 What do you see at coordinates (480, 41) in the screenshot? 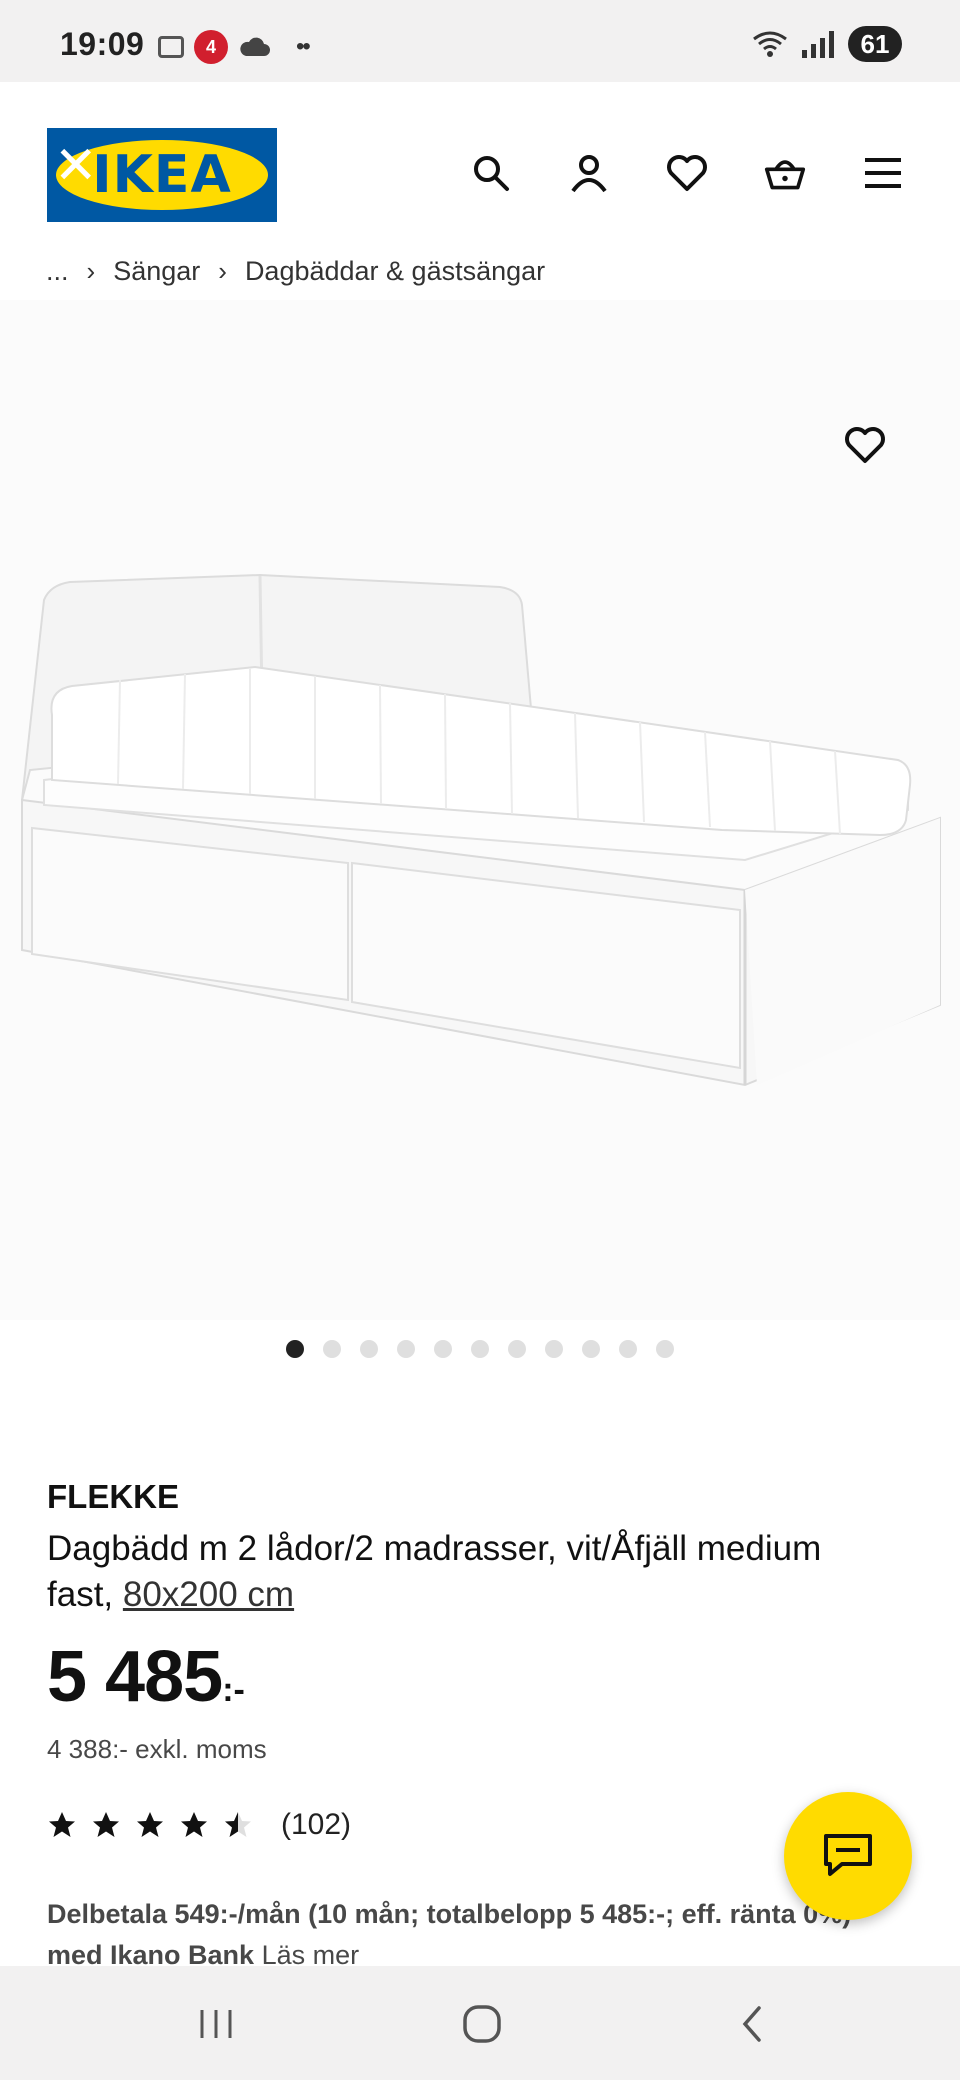
I see `status-bar: 19:09 4 •• 61` at bounding box center [480, 41].